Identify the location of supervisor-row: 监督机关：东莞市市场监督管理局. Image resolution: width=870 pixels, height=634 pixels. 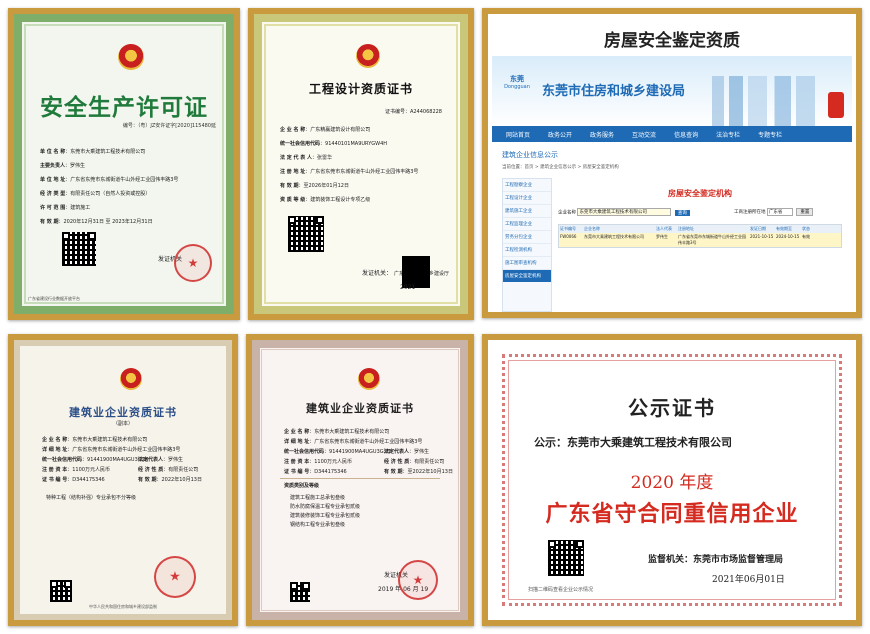
(715, 558).